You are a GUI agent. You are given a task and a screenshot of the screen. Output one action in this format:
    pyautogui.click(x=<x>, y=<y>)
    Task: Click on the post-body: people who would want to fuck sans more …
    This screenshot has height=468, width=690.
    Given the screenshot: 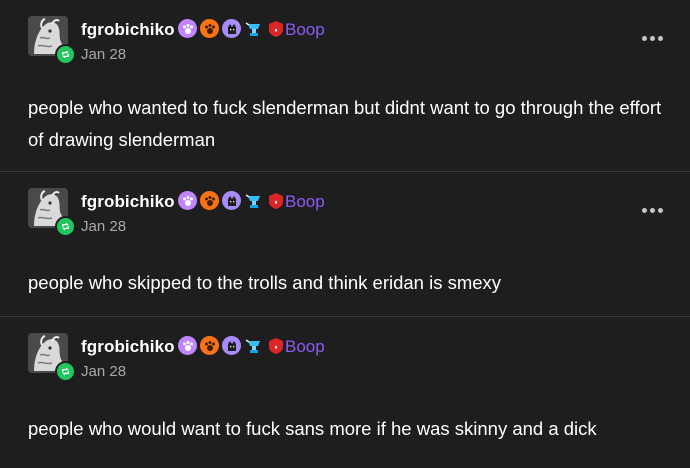 What is the action you would take?
    pyautogui.click(x=312, y=428)
    